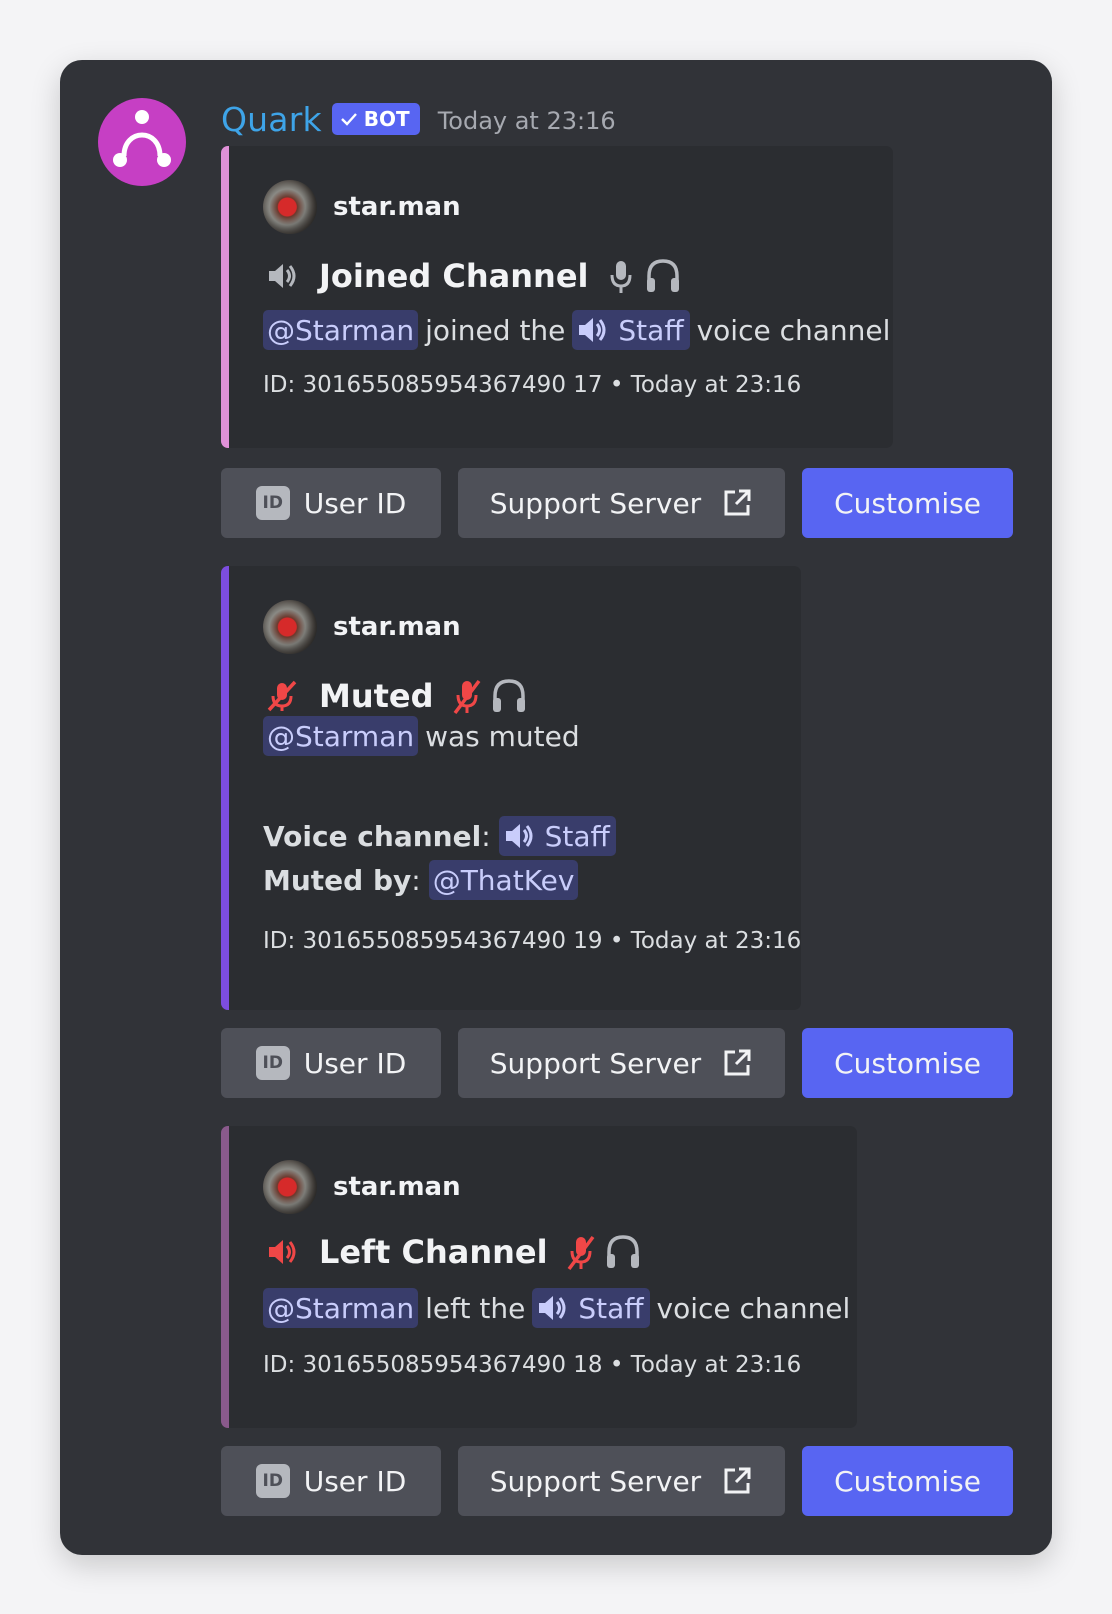 Image resolution: width=1112 pixels, height=1614 pixels. What do you see at coordinates (282, 276) in the screenshot?
I see `speaker-icon` at bounding box center [282, 276].